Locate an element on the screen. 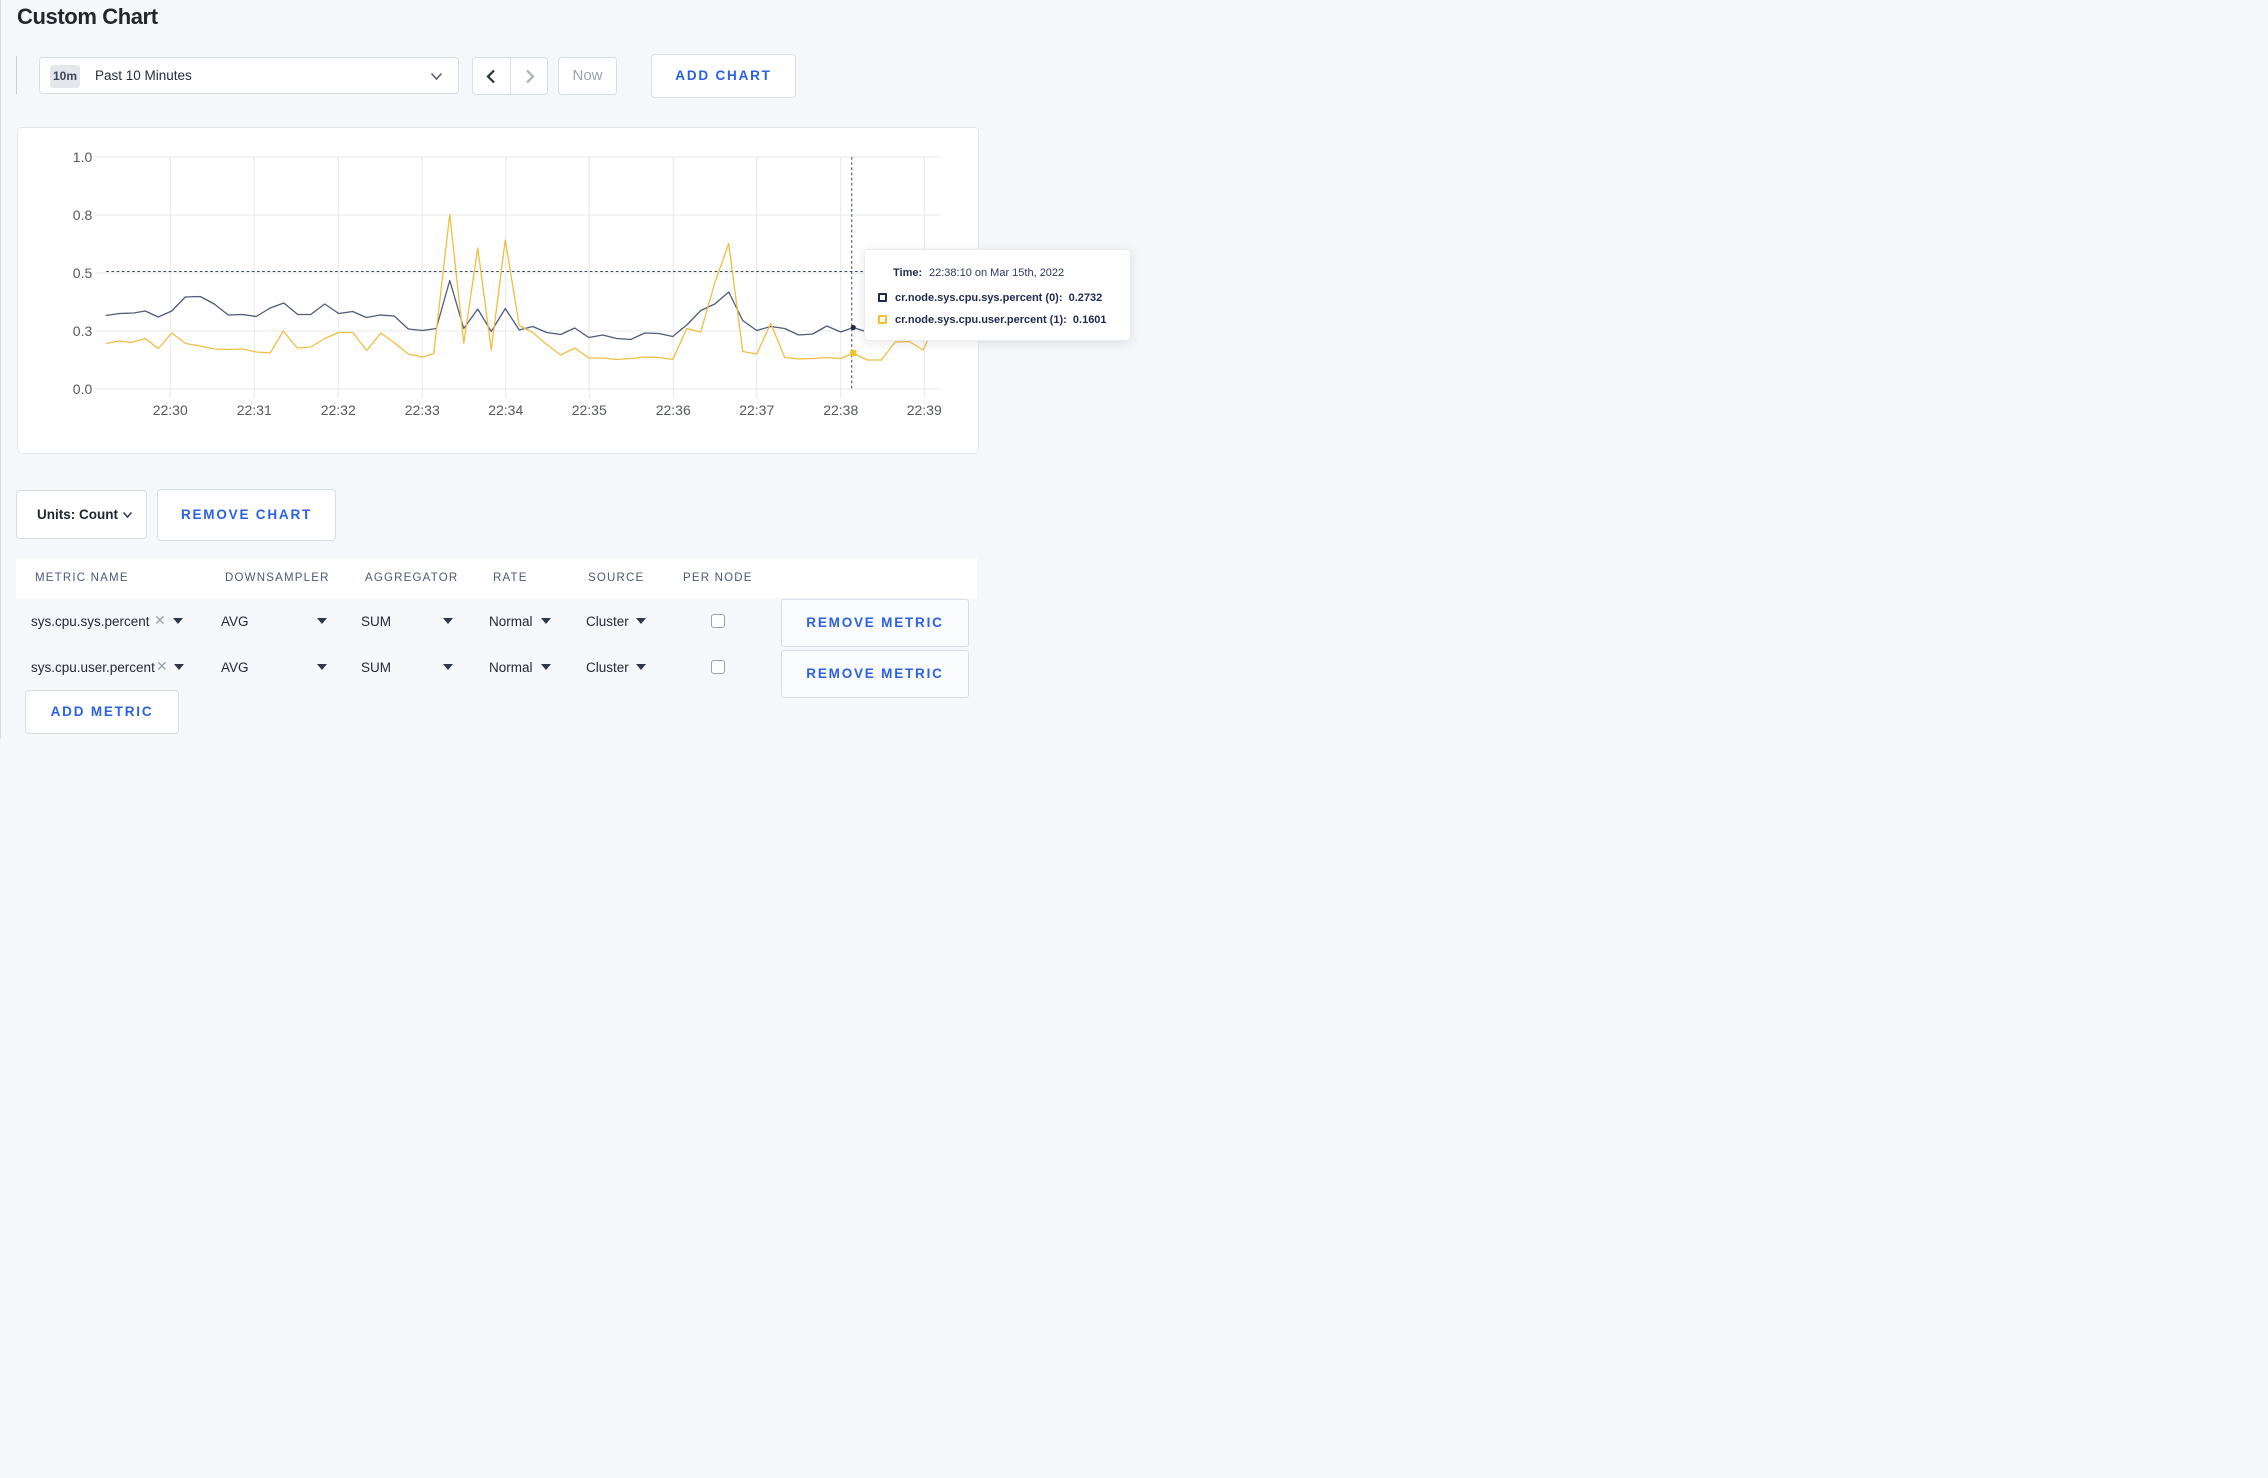 This screenshot has width=2268, height=1478. svg-text: 22:34 is located at coordinates (505, 410).